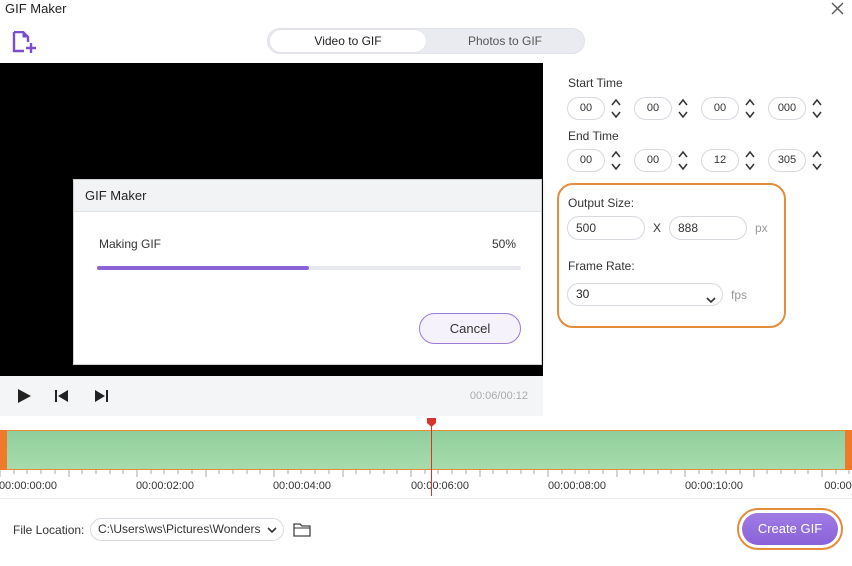 Image resolution: width=852 pixels, height=566 pixels. What do you see at coordinates (271, 396) in the screenshot?
I see `player-controls: 00:06/00:12` at bounding box center [271, 396].